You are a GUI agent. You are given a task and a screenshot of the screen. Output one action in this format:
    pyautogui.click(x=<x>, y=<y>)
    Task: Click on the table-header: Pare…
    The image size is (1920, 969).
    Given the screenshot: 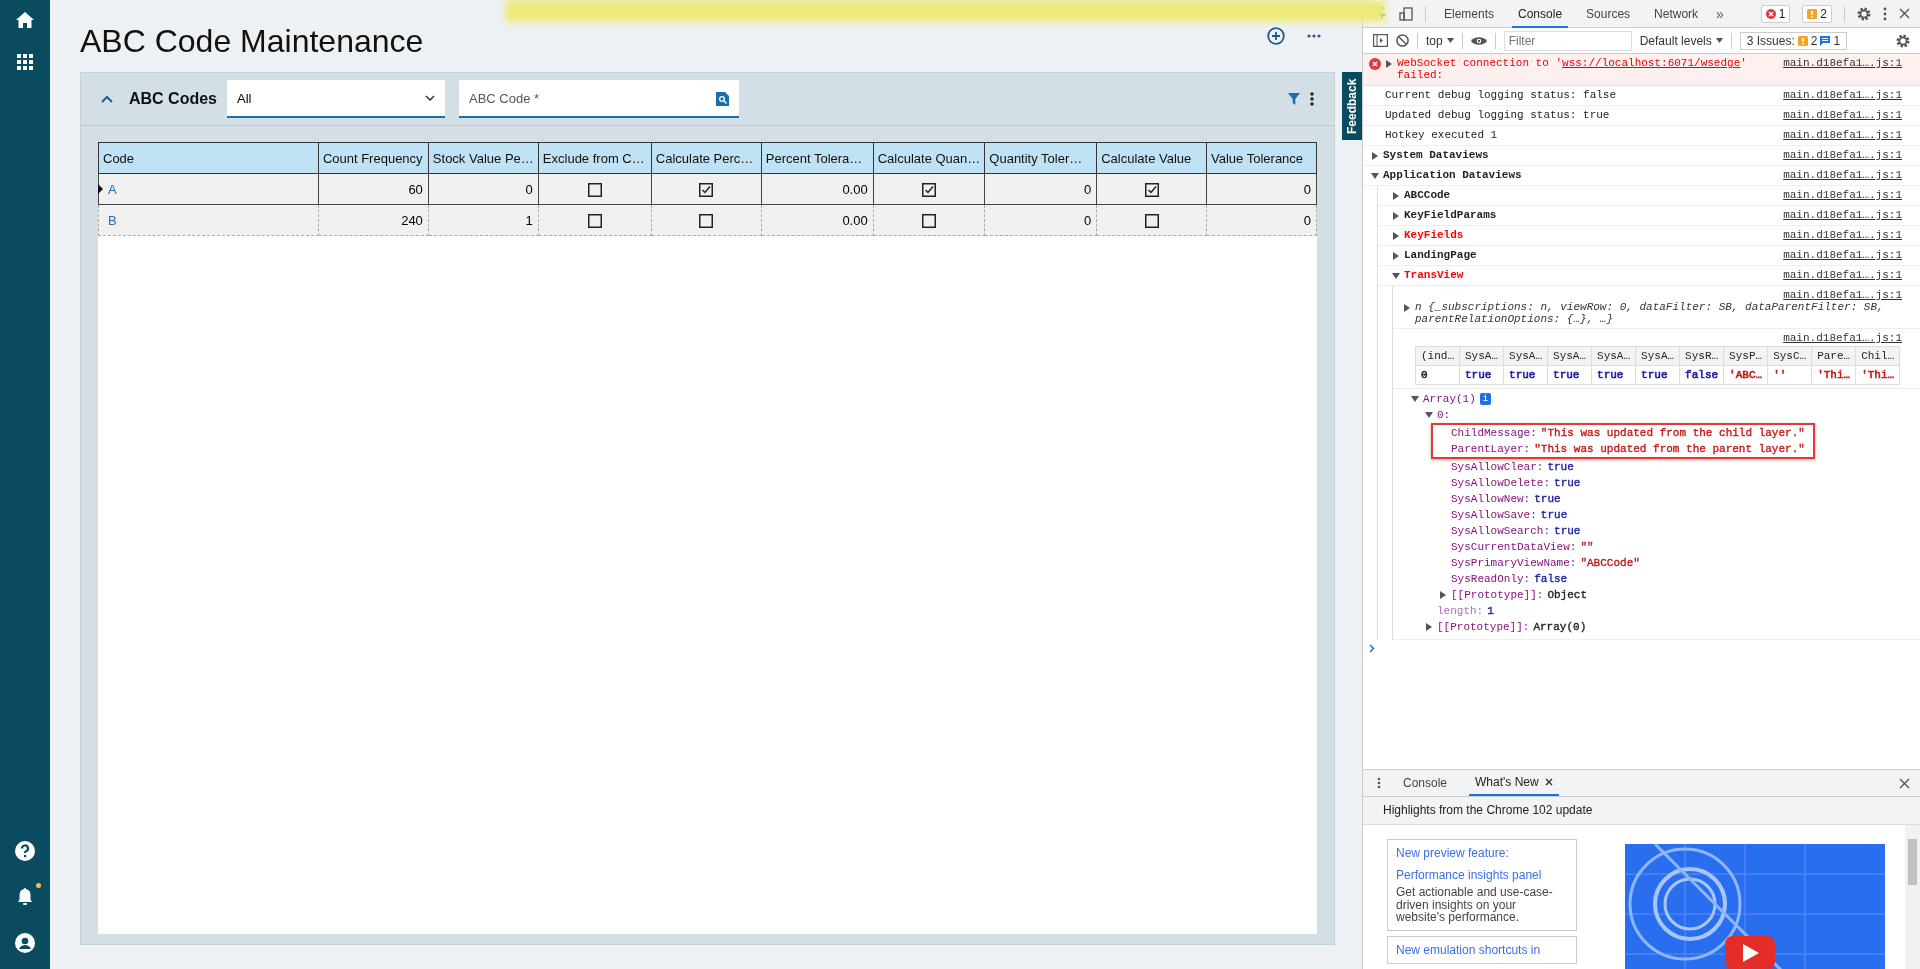 What is the action you would take?
    pyautogui.click(x=1833, y=356)
    